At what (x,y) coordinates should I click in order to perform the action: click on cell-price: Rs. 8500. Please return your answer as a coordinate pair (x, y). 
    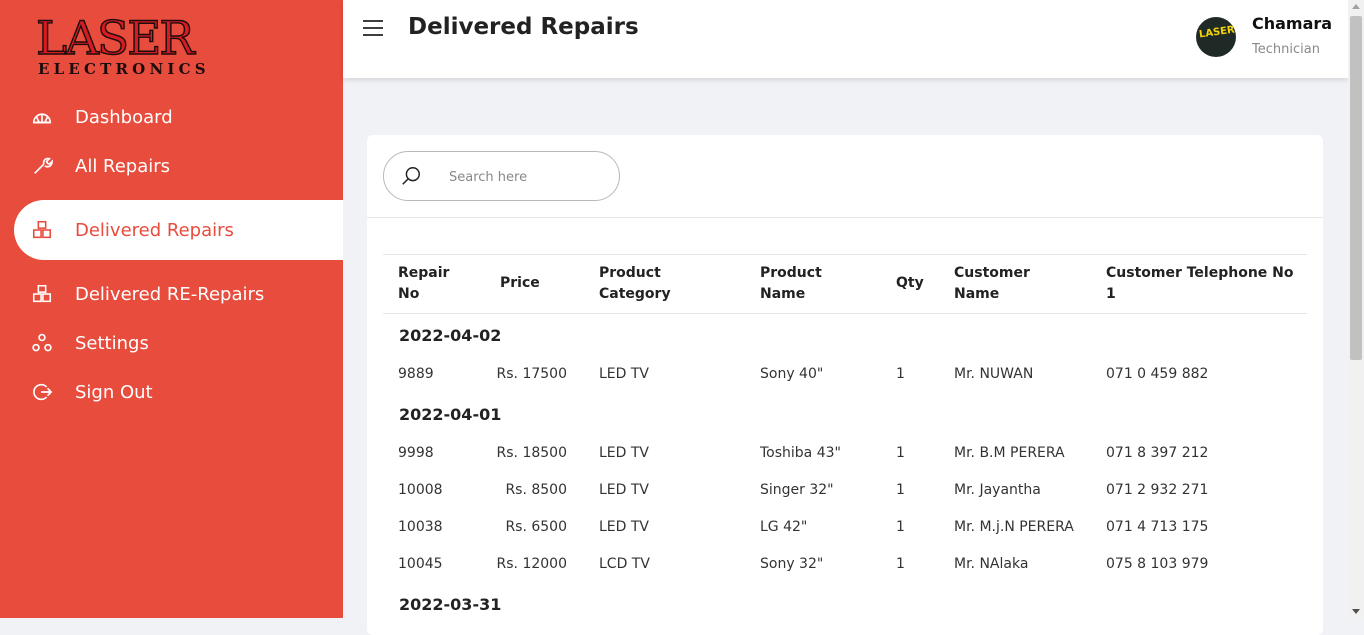
    Looking at the image, I should click on (536, 490).